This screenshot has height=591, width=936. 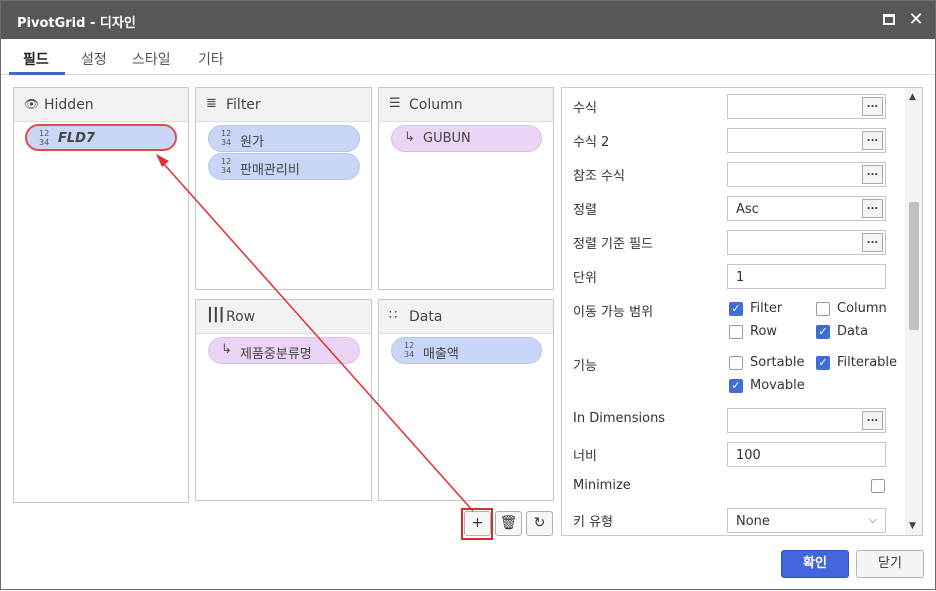 What do you see at coordinates (101, 295) in the screenshot?
I see `hidden-panel: 👁 Hidden 12 34 FLD7` at bounding box center [101, 295].